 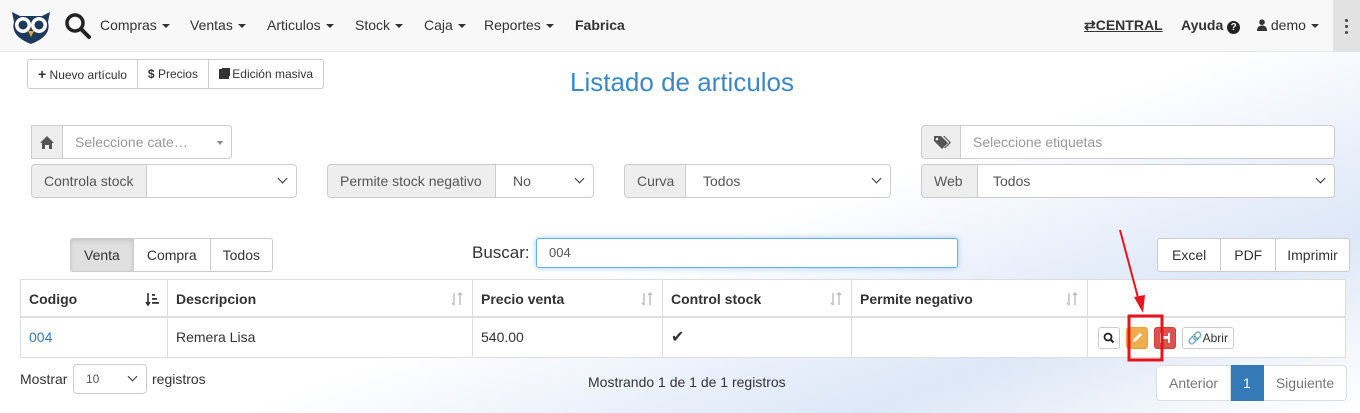 I want to click on web-value: Todos, so click(x=1012, y=181).